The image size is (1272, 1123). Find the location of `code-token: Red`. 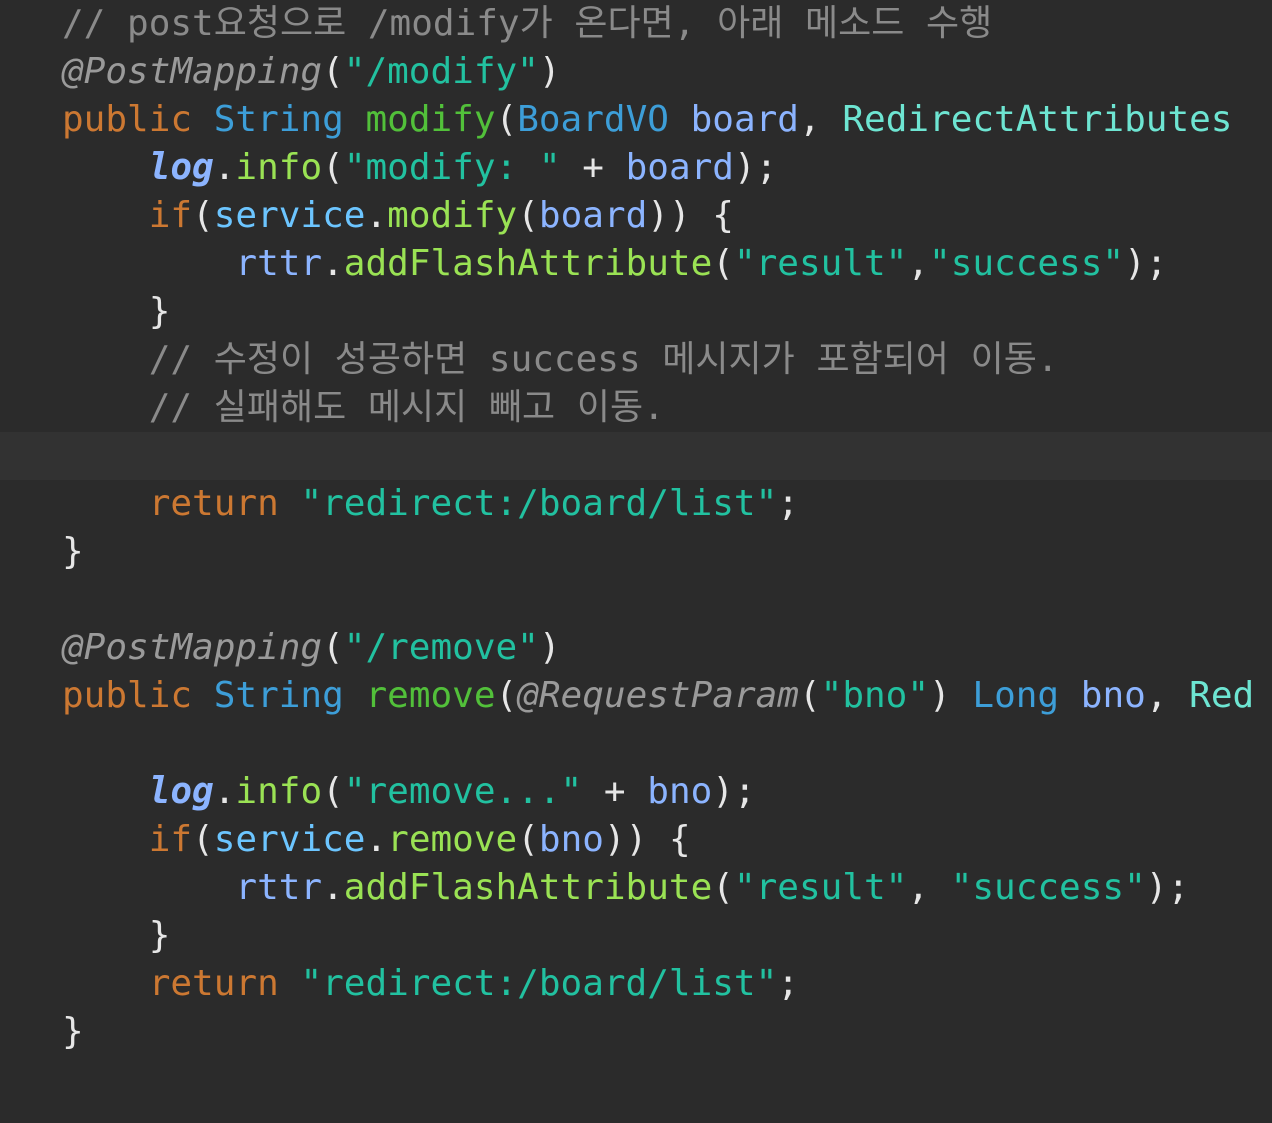

code-token: Red is located at coordinates (1222, 695).